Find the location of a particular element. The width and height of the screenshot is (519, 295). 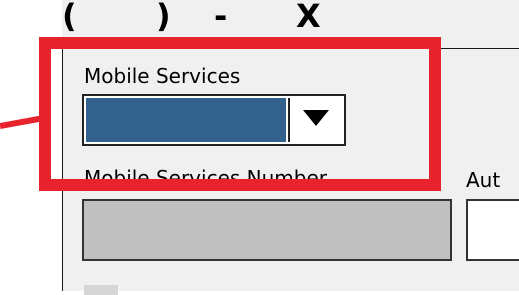

auto-field-label: Aut is located at coordinates (483, 180).